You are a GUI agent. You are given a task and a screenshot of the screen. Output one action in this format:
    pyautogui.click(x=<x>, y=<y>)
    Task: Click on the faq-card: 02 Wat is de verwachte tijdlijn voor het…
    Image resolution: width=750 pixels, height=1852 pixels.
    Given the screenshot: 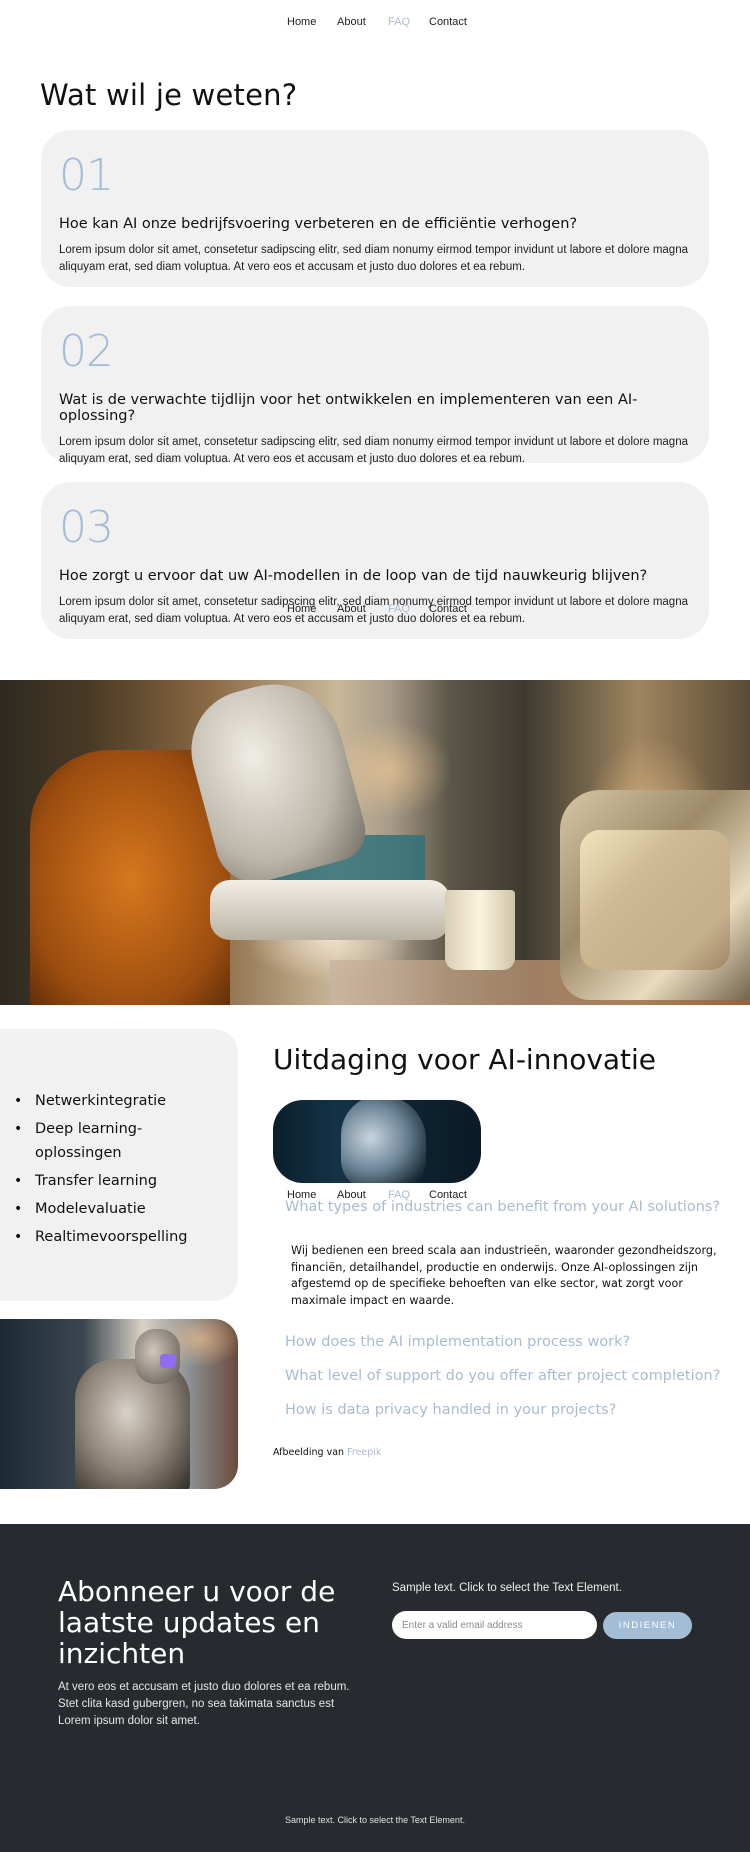 What is the action you would take?
    pyautogui.click(x=375, y=385)
    